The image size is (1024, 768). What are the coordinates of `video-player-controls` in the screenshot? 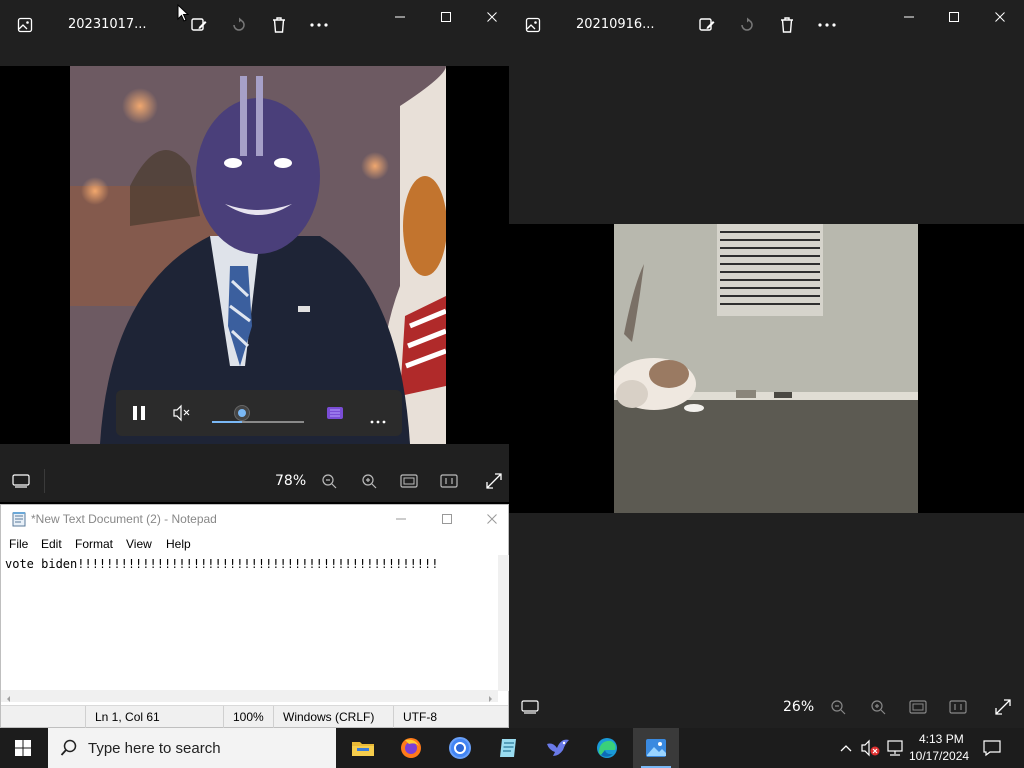 It's located at (259, 413).